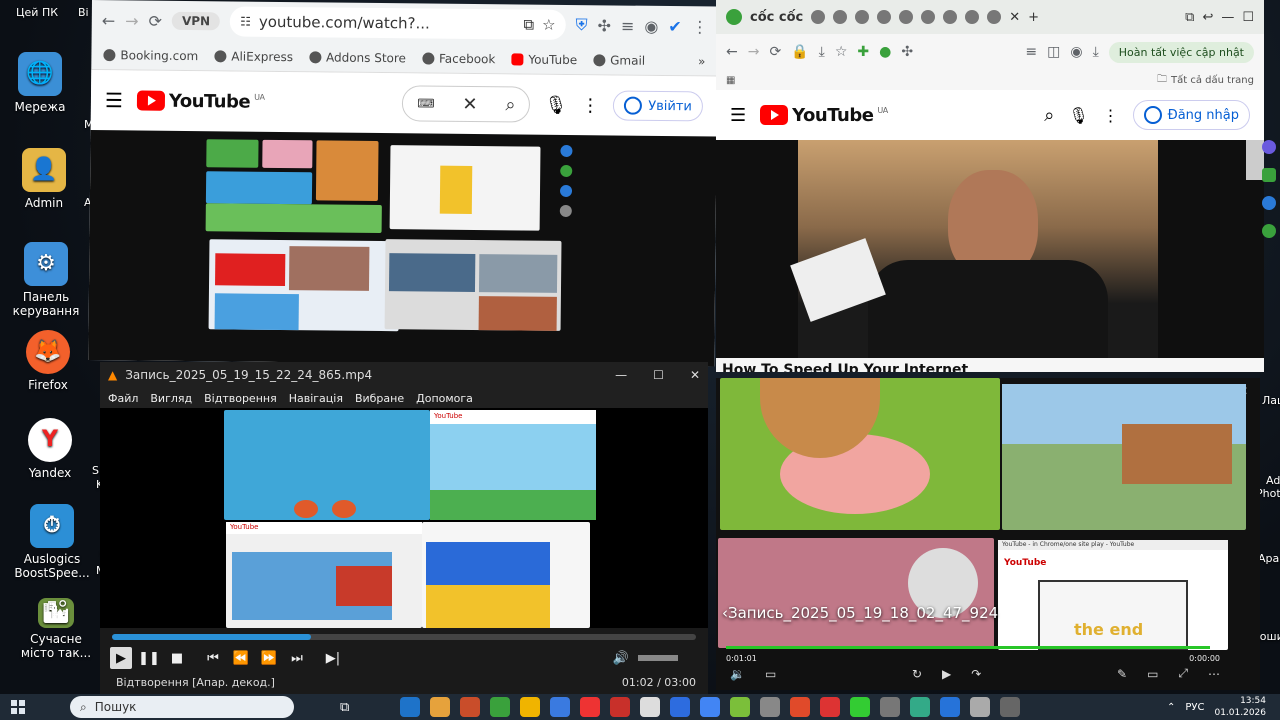  What do you see at coordinates (379, 398) in the screenshot?
I see `menu-favorites: Вибране` at bounding box center [379, 398].